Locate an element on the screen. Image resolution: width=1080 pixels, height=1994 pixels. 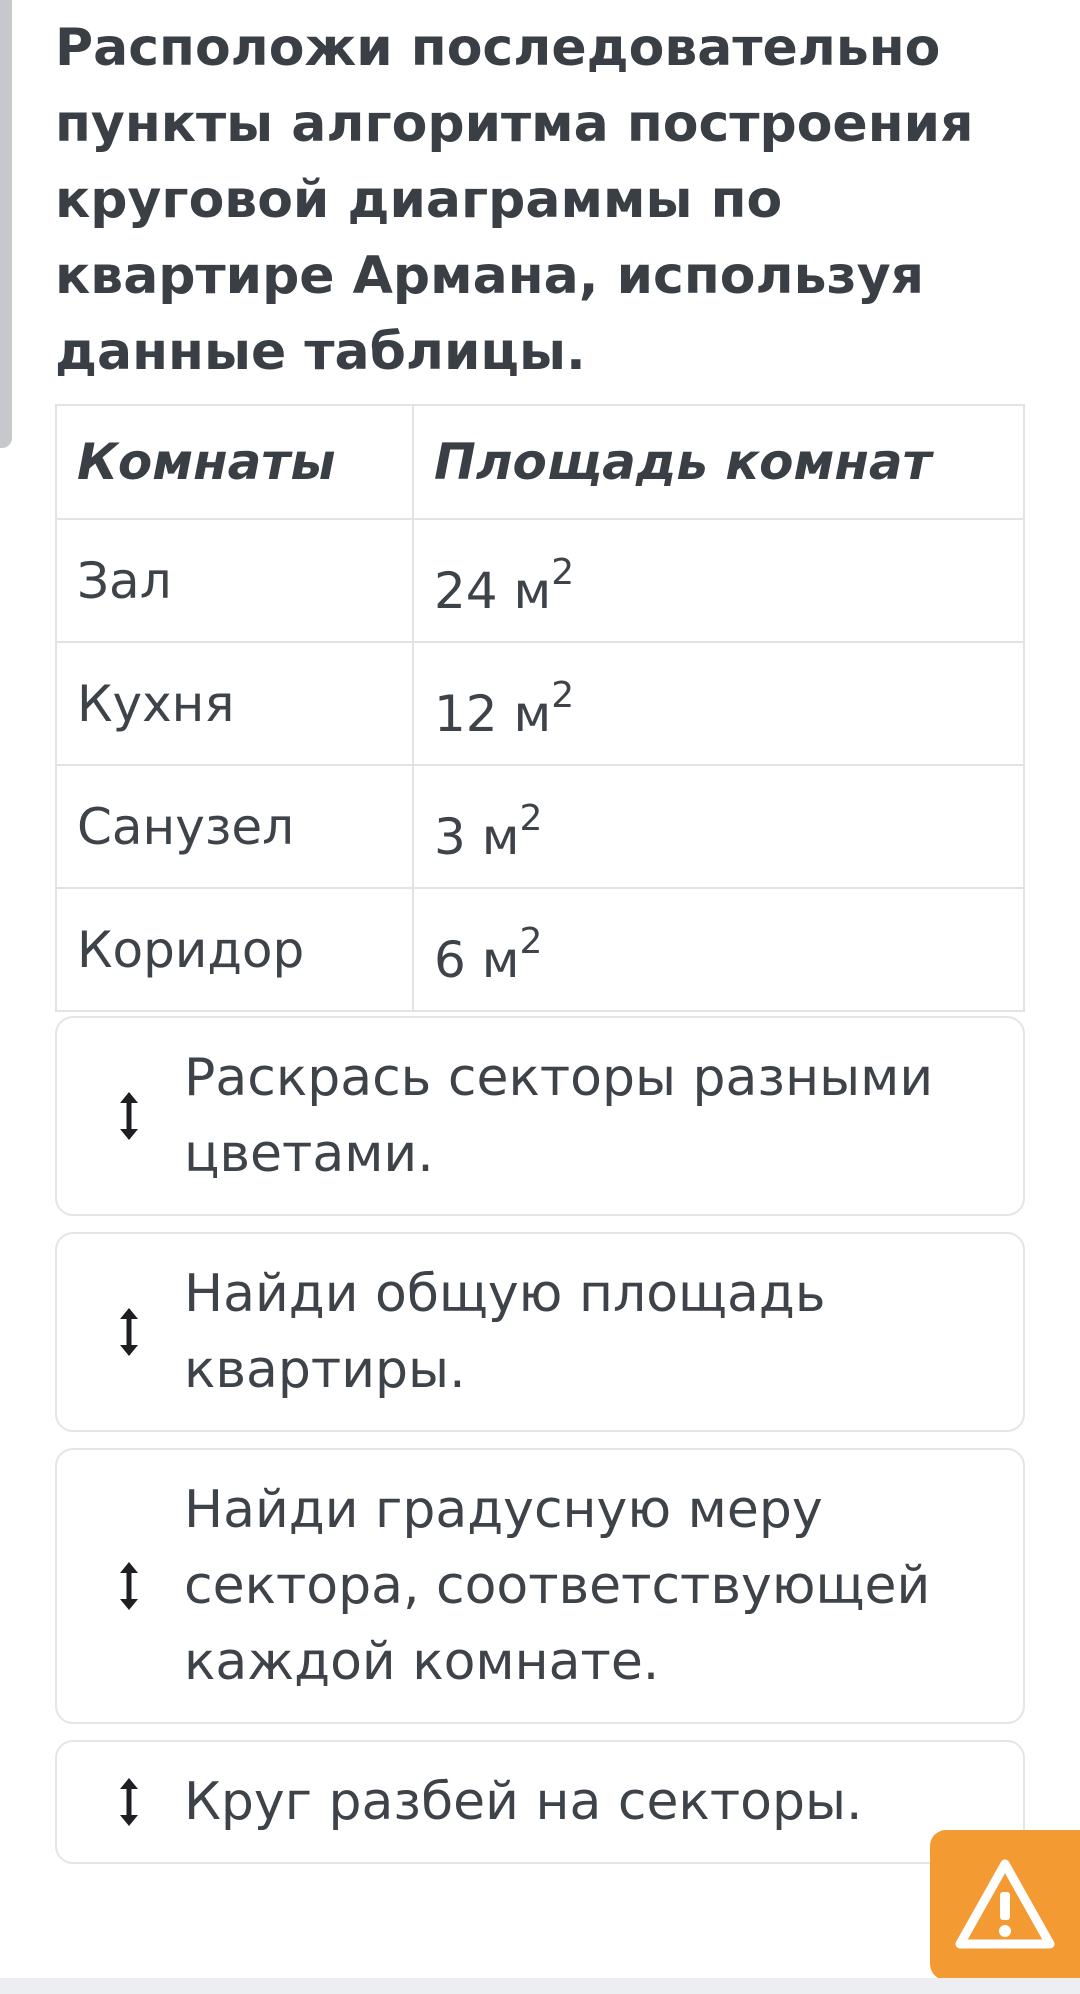
table-row: Зал 24 м2 is located at coordinates (540, 580).